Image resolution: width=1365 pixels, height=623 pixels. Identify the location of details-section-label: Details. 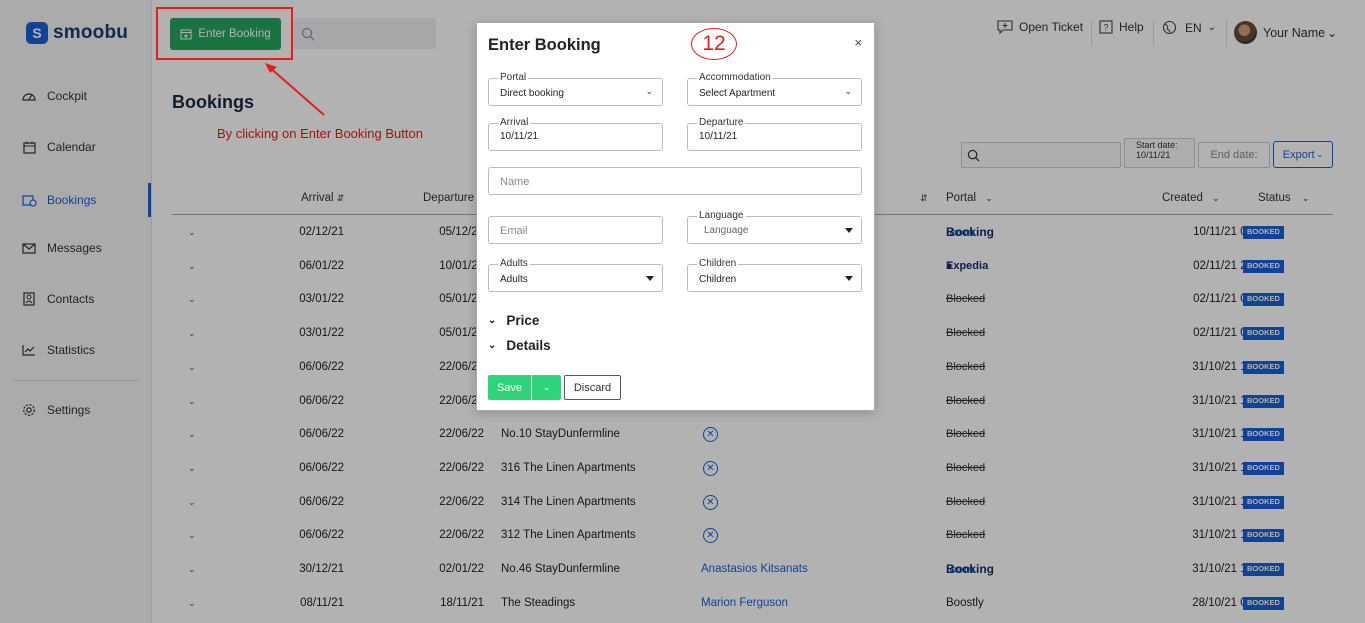
(528, 345).